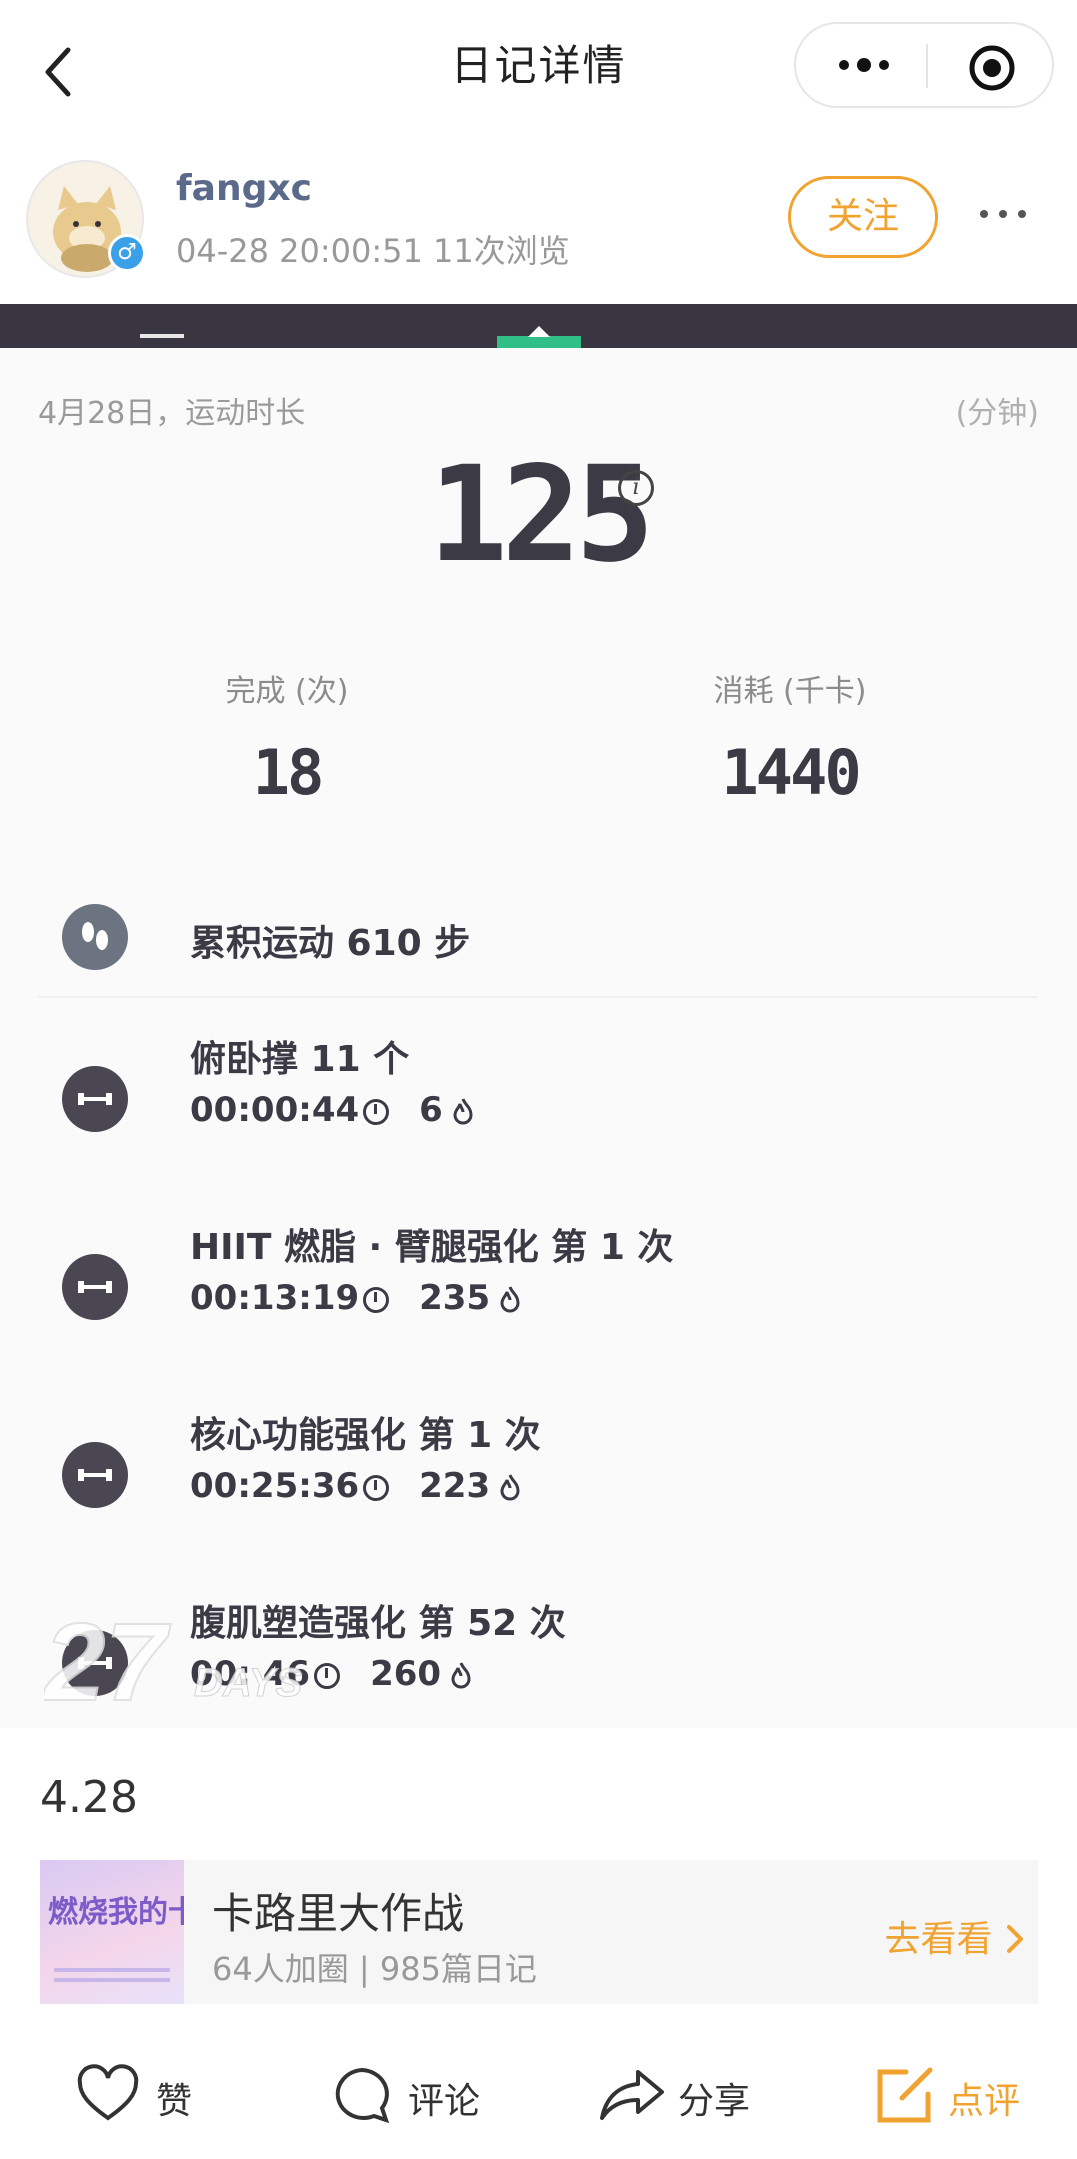  I want to click on top-nav-bar: 日记详情, so click(538, 65).